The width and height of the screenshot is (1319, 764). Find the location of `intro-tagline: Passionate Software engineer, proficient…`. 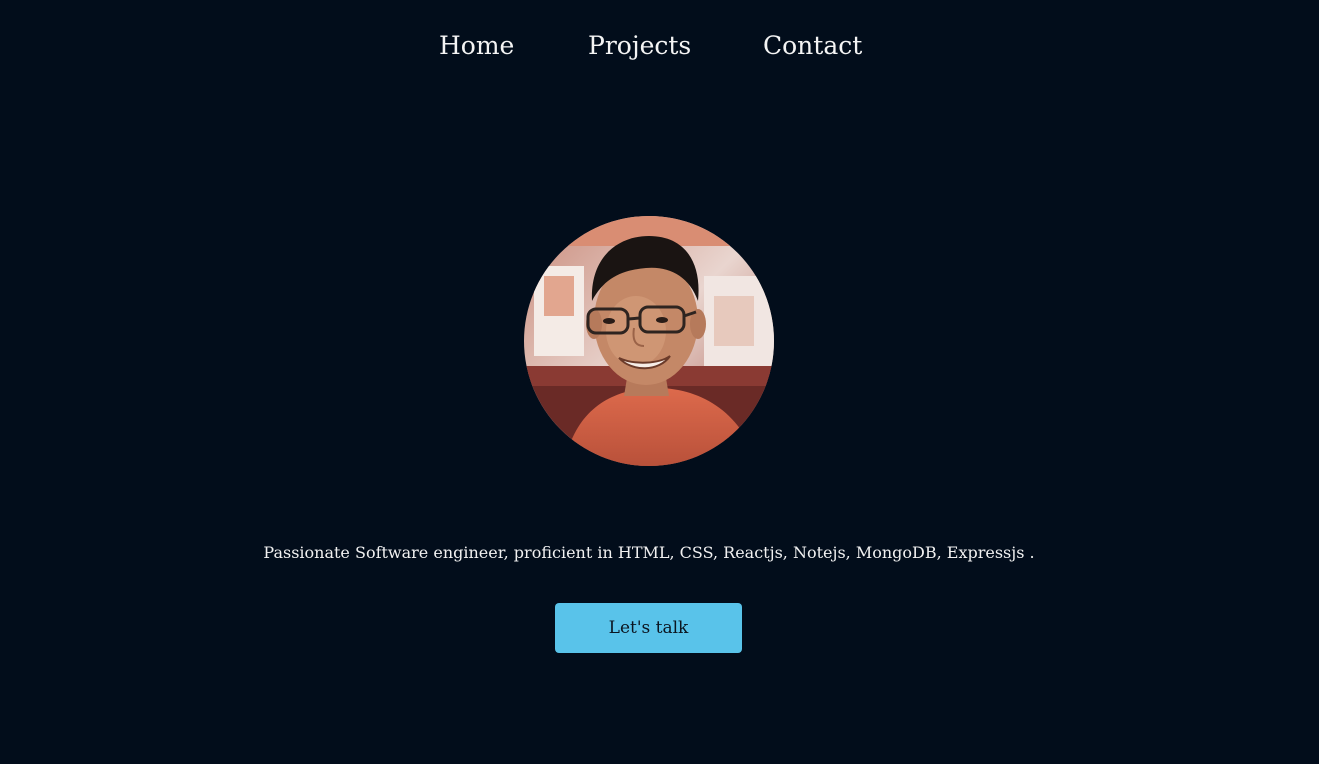

intro-tagline: Passionate Software engineer, proficient… is located at coordinates (649, 552).